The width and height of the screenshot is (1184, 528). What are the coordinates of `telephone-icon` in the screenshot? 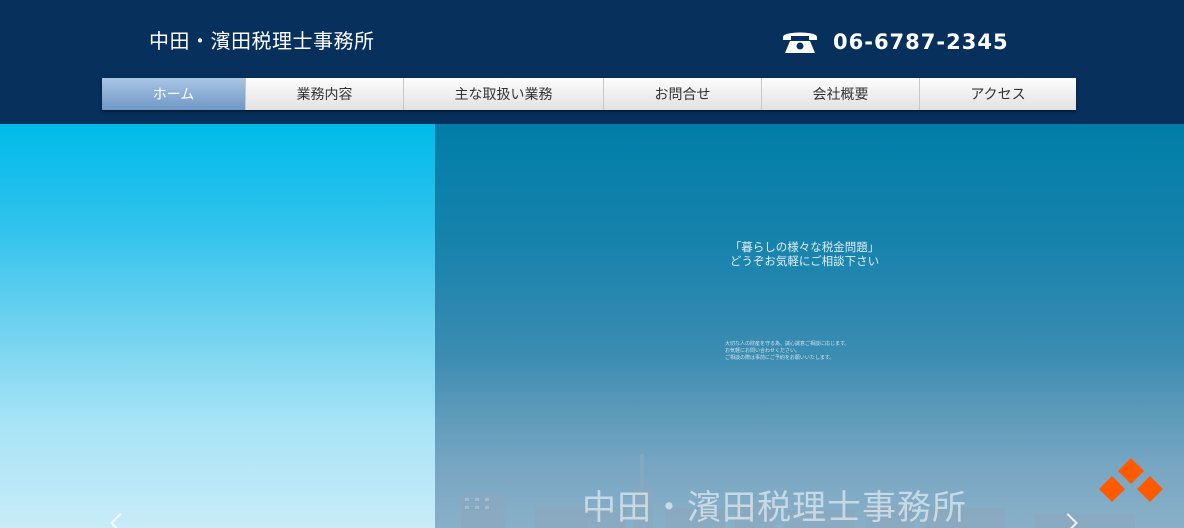 It's located at (800, 42).